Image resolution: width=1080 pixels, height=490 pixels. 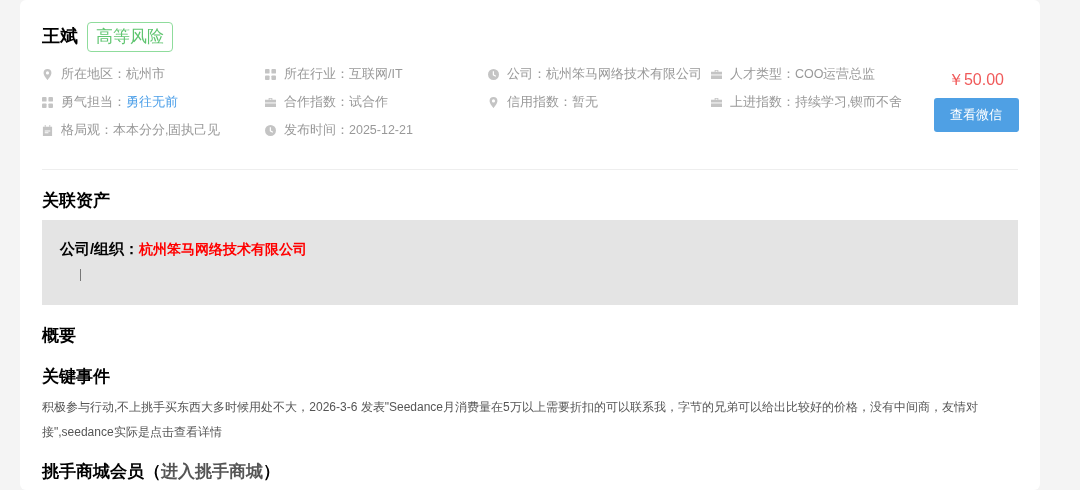 What do you see at coordinates (585, 103) in the screenshot?
I see `info-value: 暂无` at bounding box center [585, 103].